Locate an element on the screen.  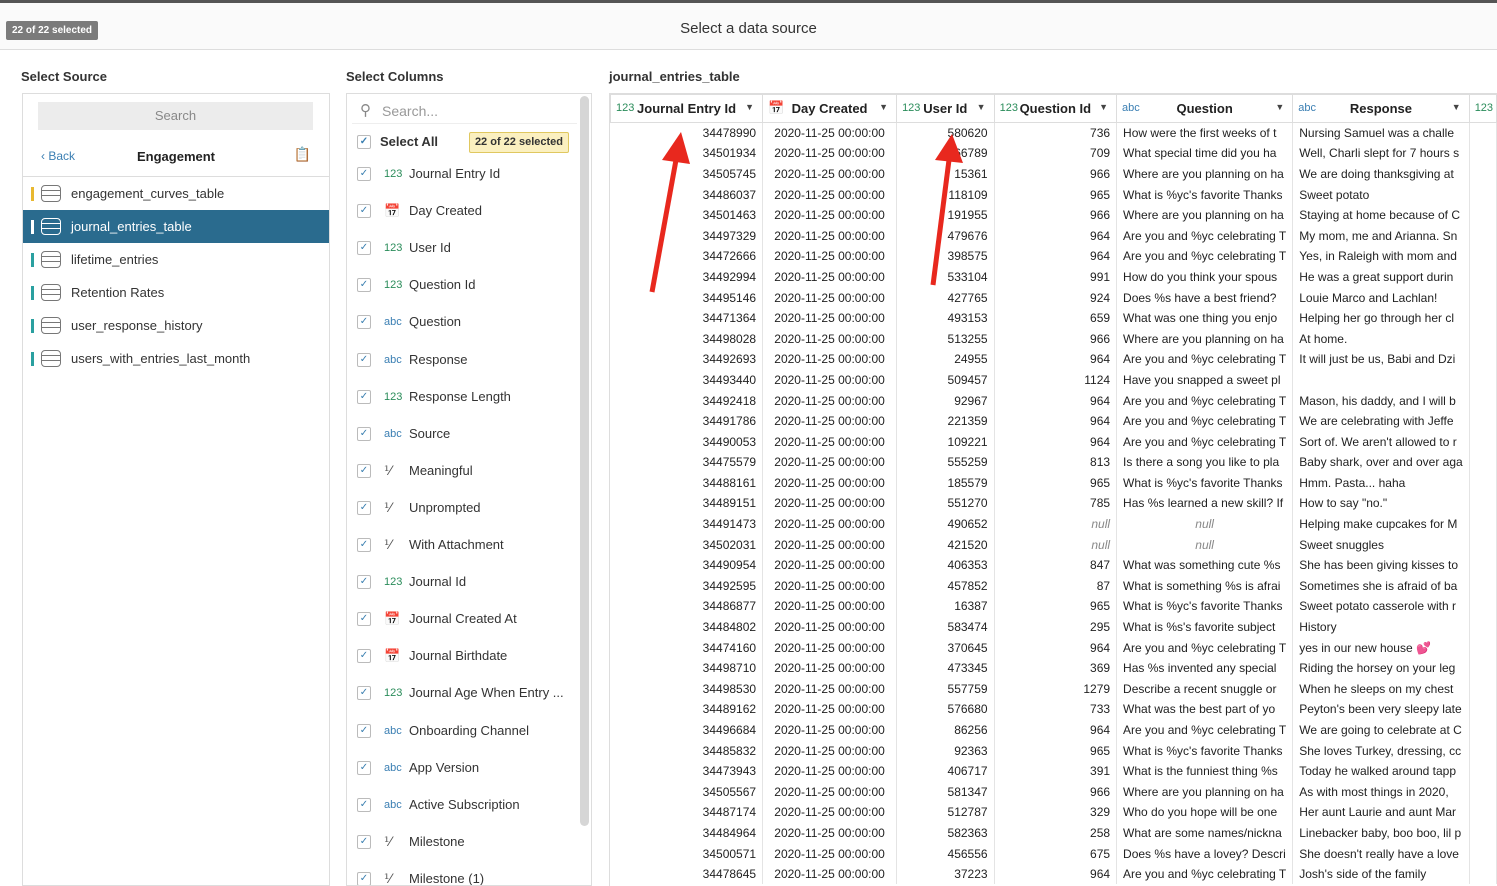
table-cell: 34492693 is located at coordinates (687, 359).